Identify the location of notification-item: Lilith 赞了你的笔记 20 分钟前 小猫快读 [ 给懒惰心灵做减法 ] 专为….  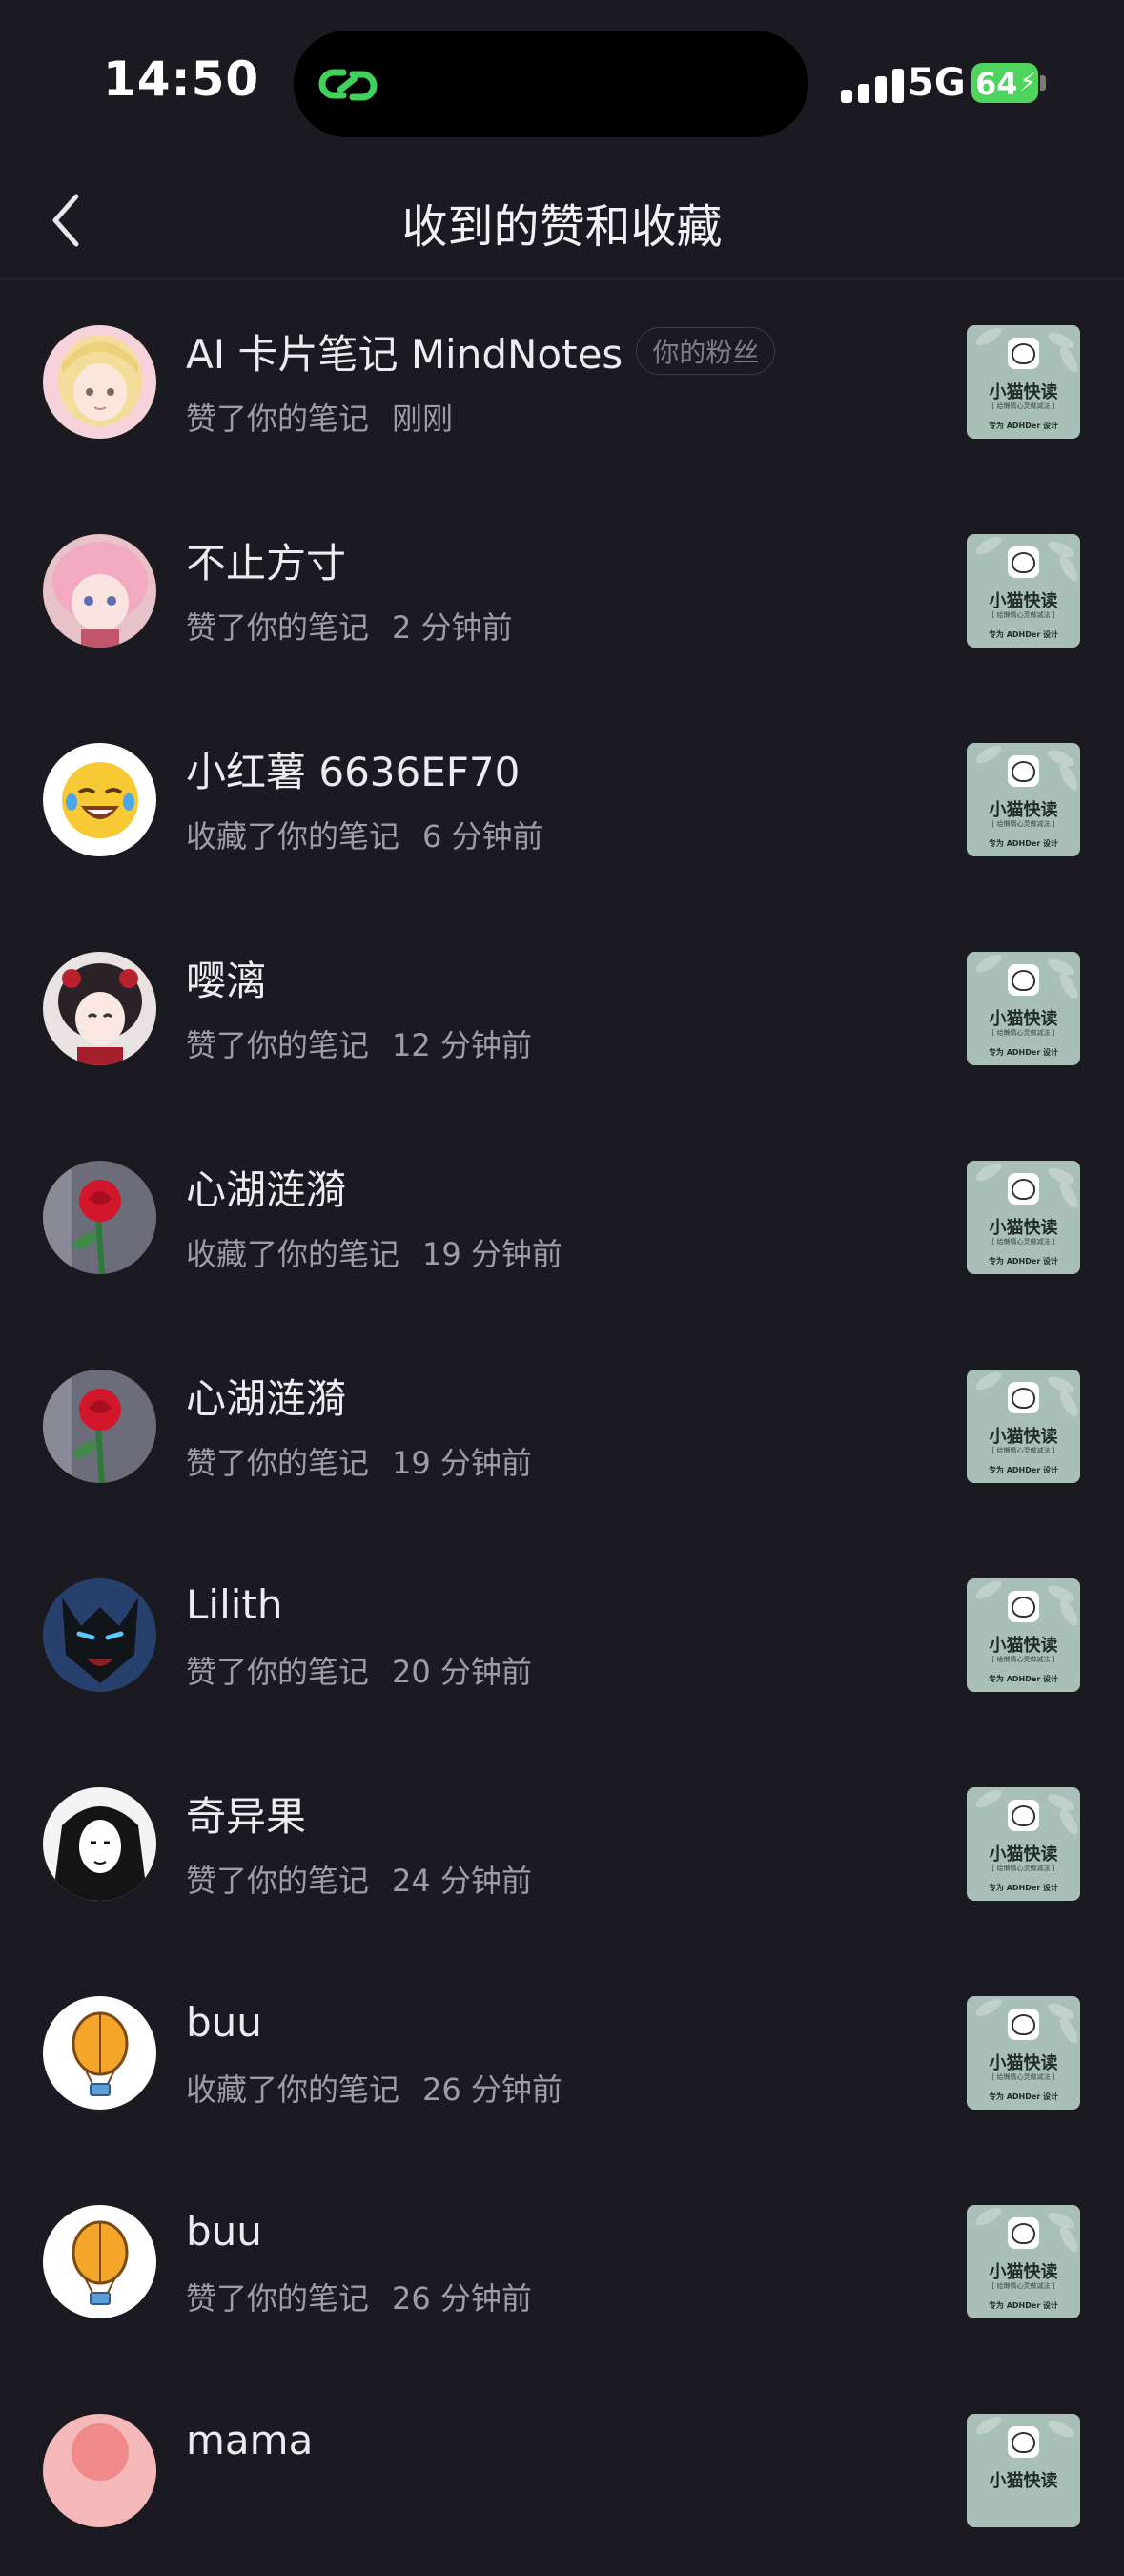
(562, 1636).